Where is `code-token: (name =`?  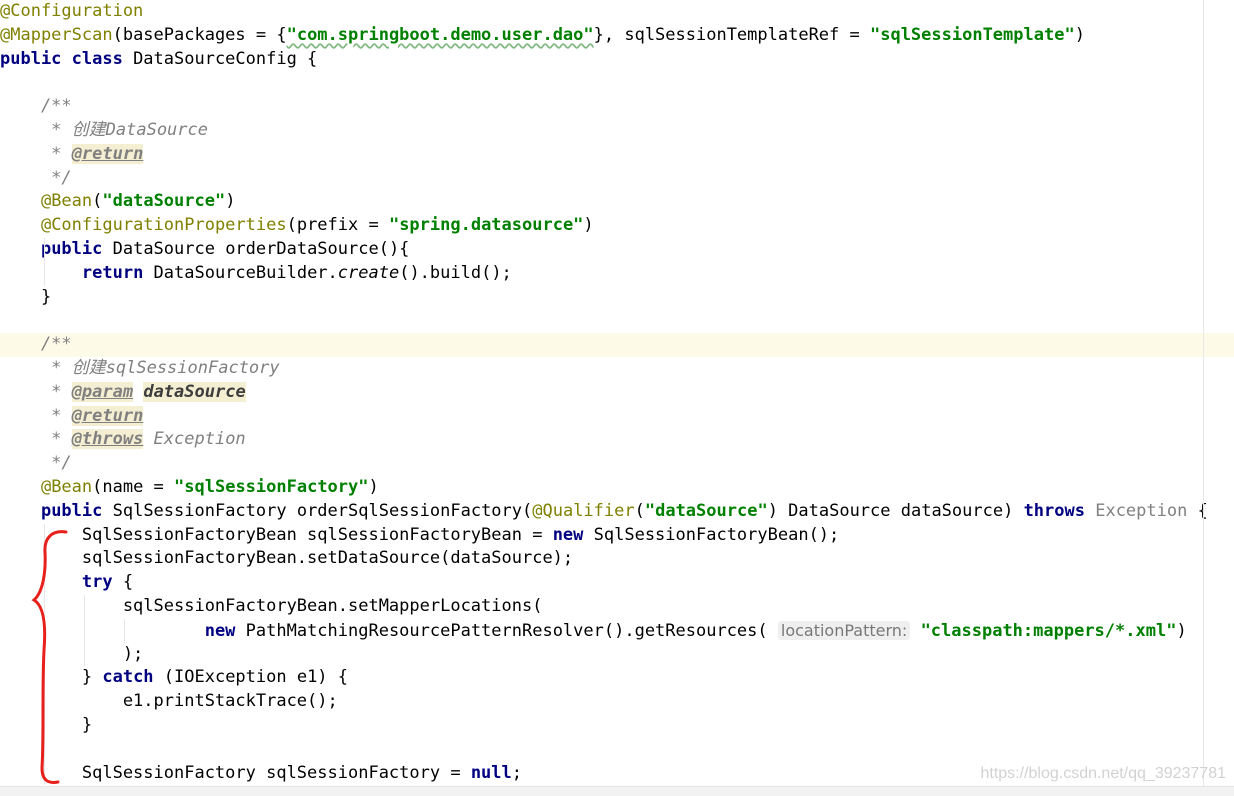 code-token: (name = is located at coordinates (133, 487).